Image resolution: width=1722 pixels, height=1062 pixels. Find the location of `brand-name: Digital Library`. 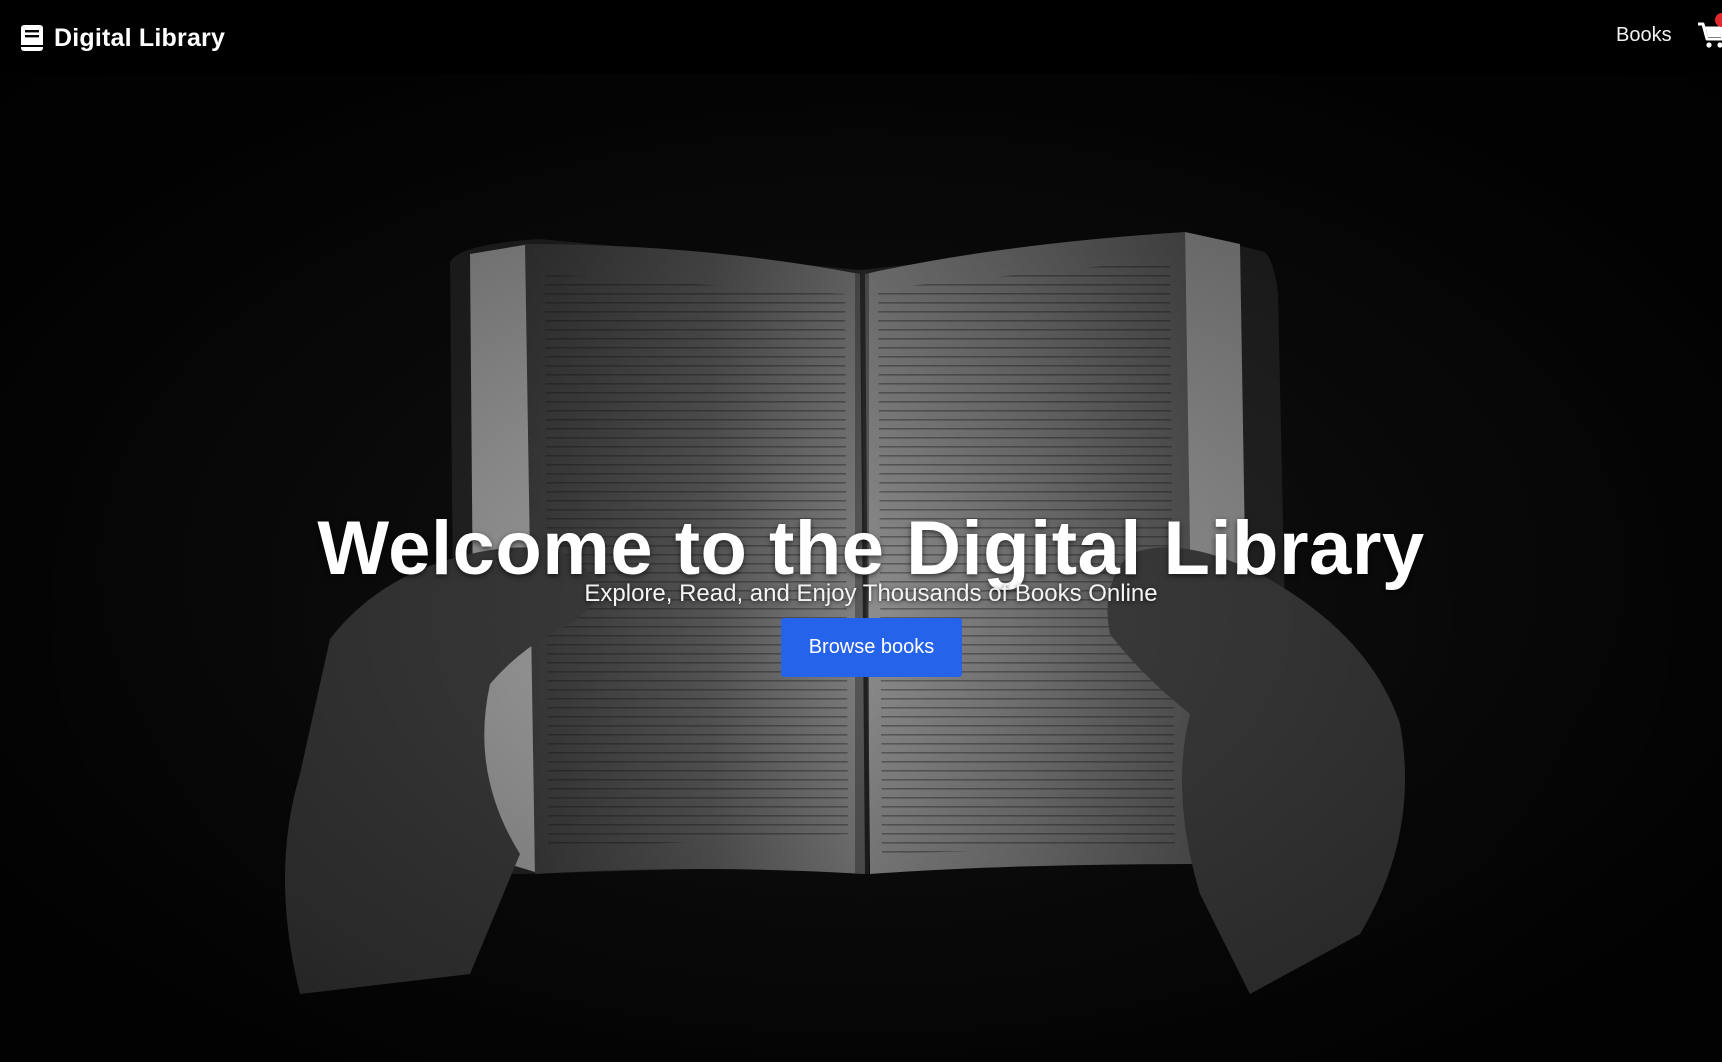

brand-name: Digital Library is located at coordinates (140, 37).